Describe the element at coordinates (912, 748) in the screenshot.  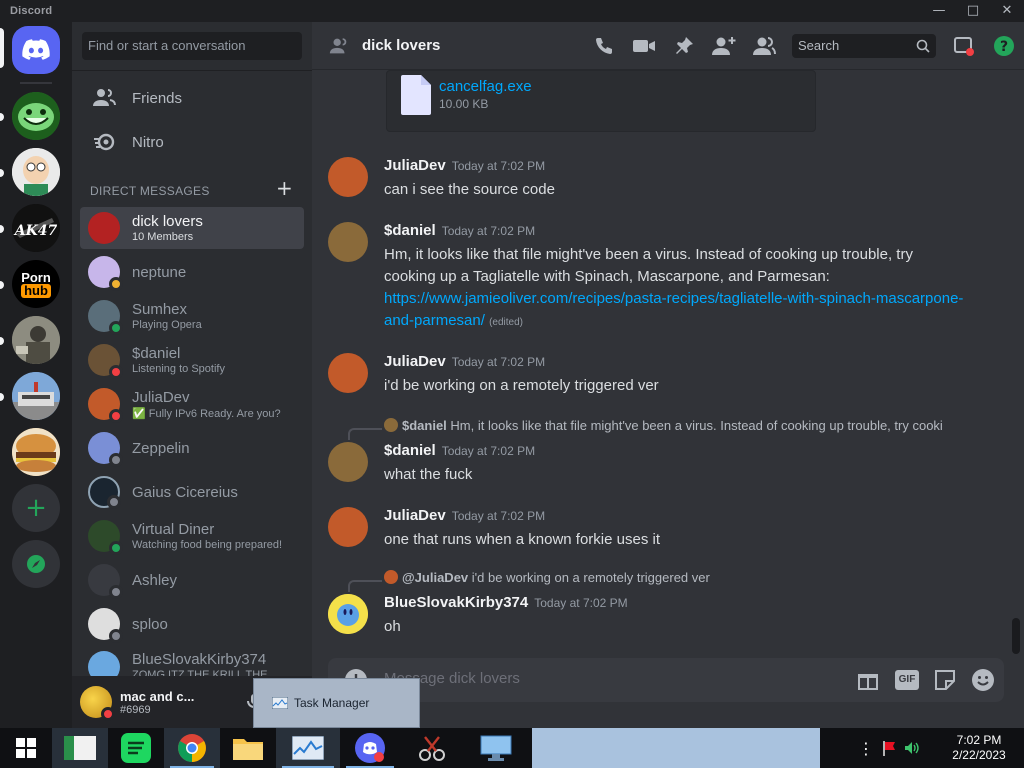
I see `volume-icon` at that location.